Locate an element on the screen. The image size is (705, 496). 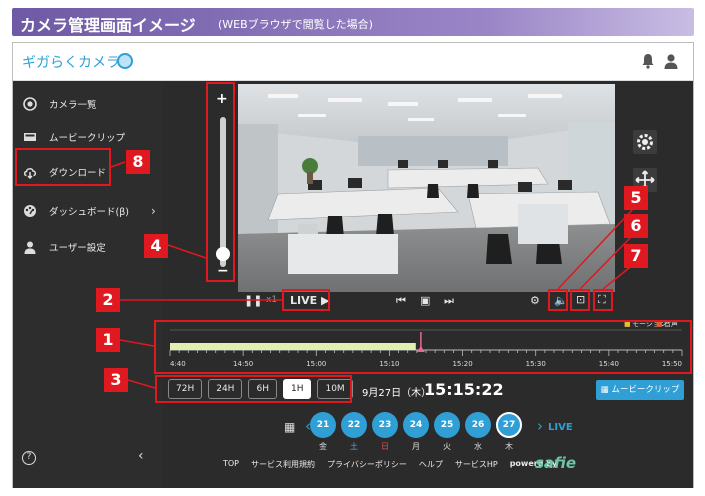
next-days-icon: › is located at coordinates (540, 426).